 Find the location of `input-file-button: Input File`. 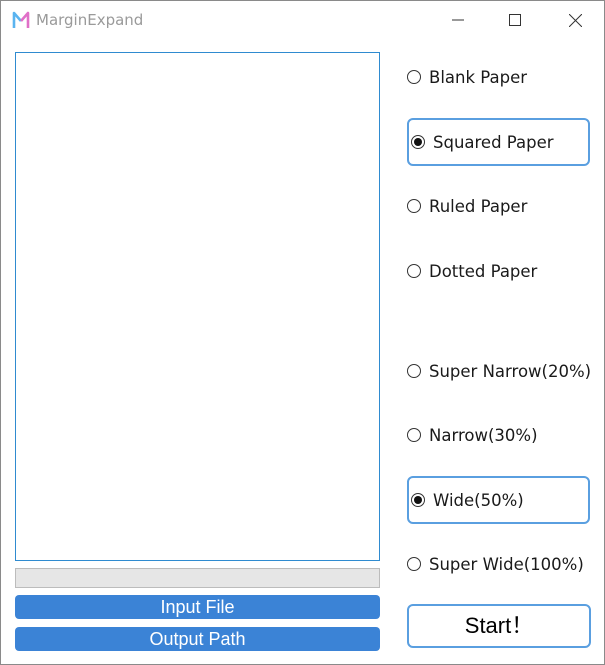

input-file-button: Input File is located at coordinates (197, 607).